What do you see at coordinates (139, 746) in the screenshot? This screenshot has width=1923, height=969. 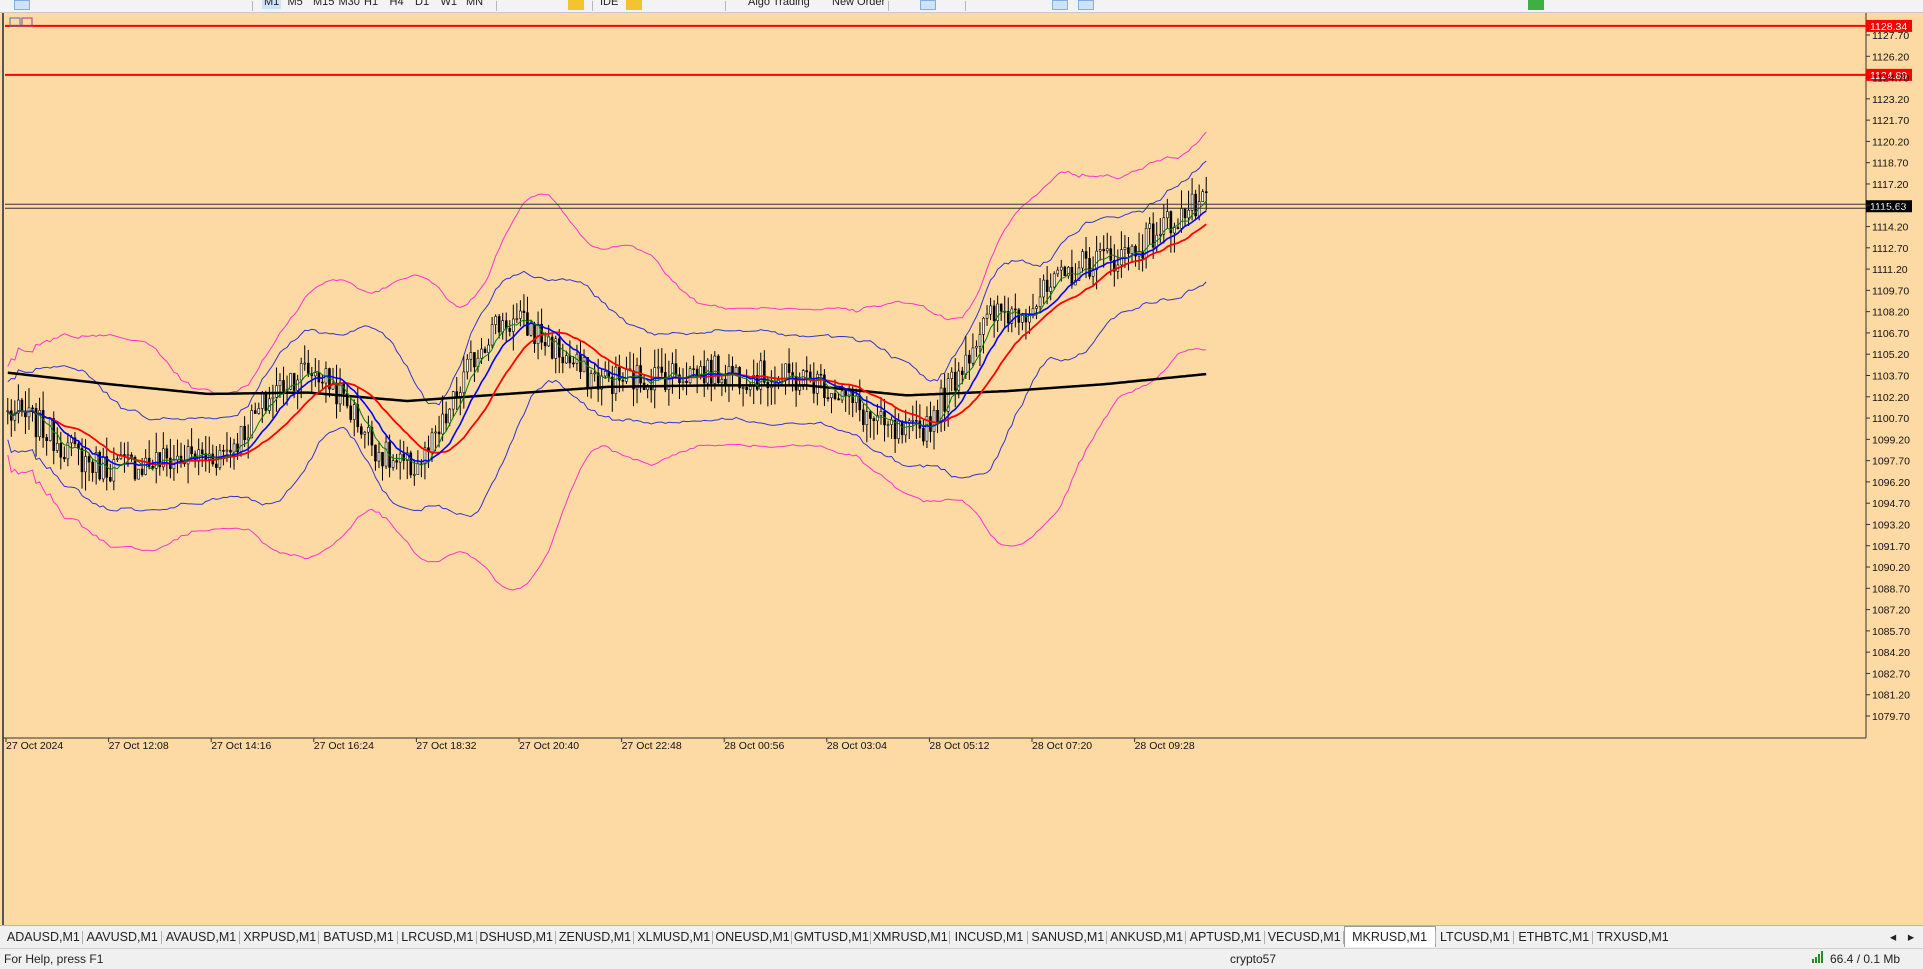 I see `time-tick-label: 27 Oct 12:08` at bounding box center [139, 746].